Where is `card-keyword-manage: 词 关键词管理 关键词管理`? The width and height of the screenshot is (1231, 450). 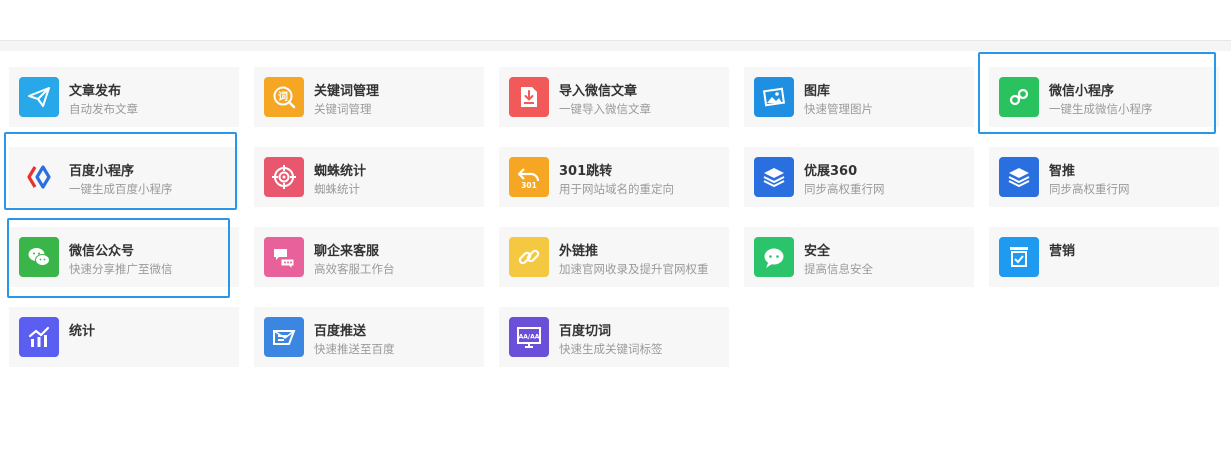 card-keyword-manage: 词 关键词管理 关键词管理 is located at coordinates (369, 97).